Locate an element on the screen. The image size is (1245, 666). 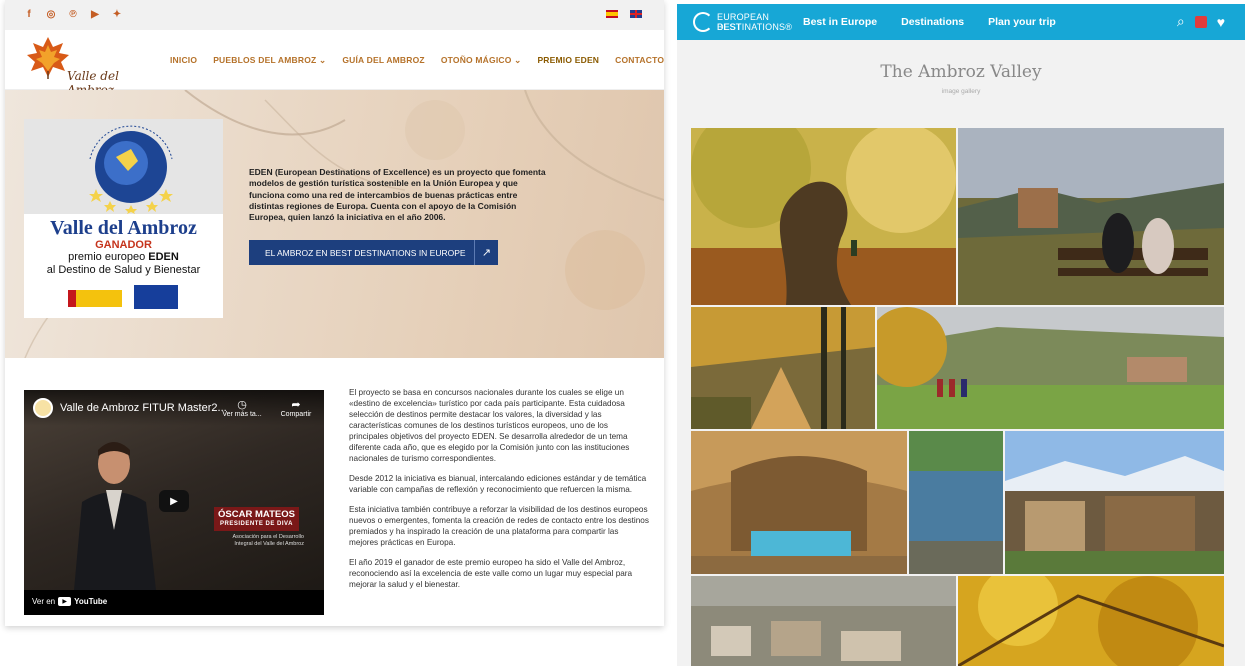
nav-otono: OTOÑO MÁGICO ⌄ is located at coordinates (481, 60).